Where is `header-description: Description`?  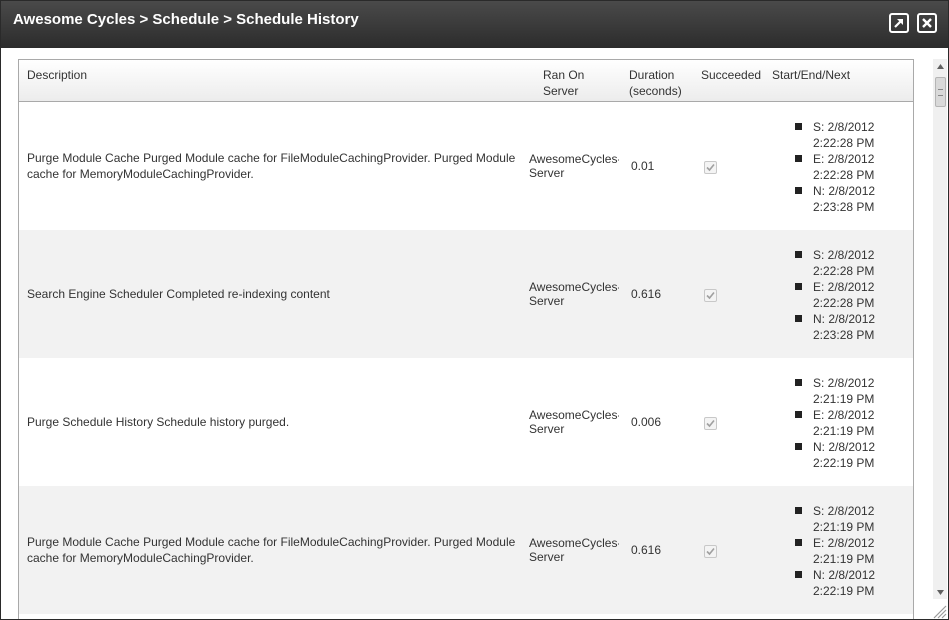
header-description: Description is located at coordinates (57, 75).